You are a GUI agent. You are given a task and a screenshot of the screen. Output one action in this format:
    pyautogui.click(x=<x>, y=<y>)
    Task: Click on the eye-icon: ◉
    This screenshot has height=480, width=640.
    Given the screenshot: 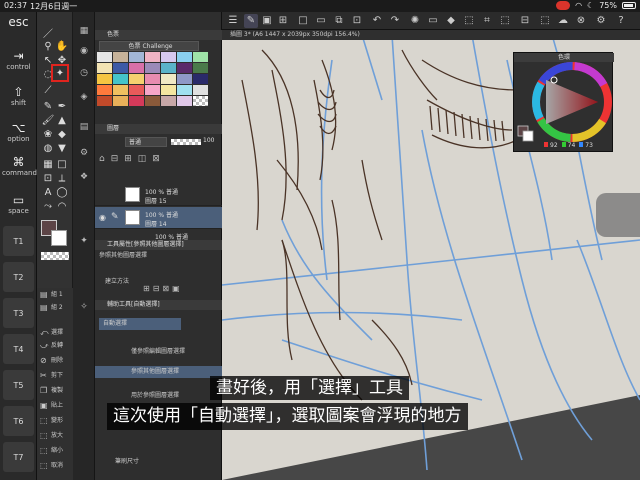 What is the action you would take?
    pyautogui.click(x=102, y=217)
    